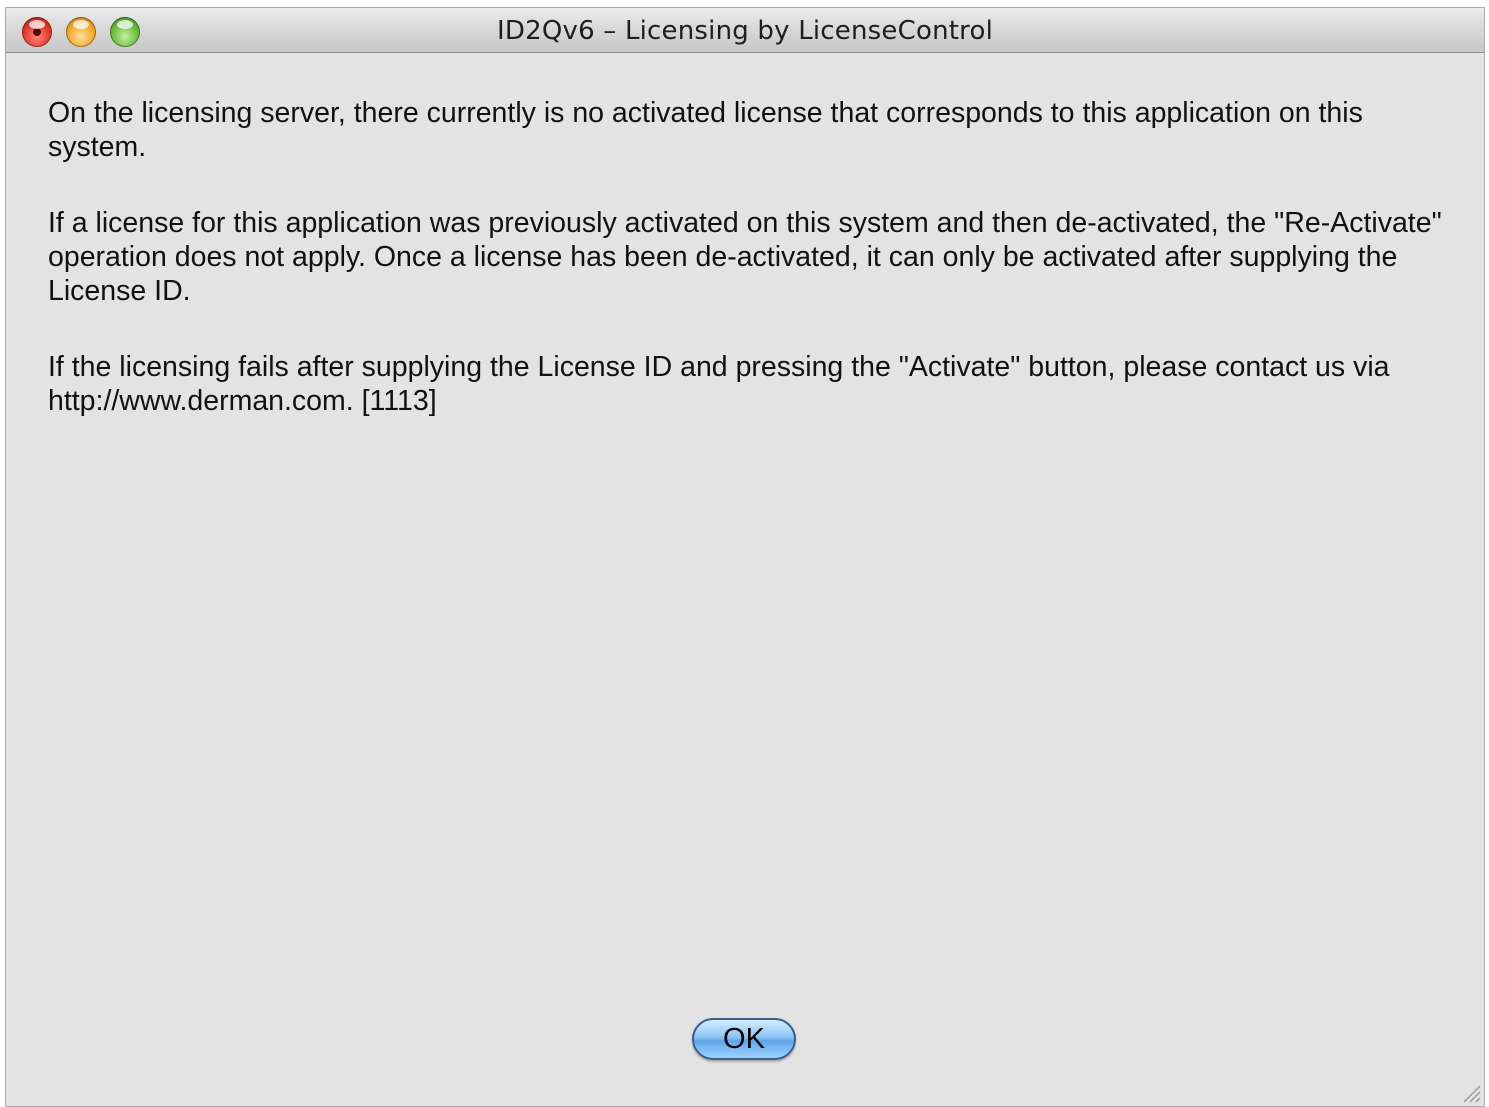  I want to click on title-bar: ID2Qv6 – Licensing by LicenseControl, so click(745, 30).